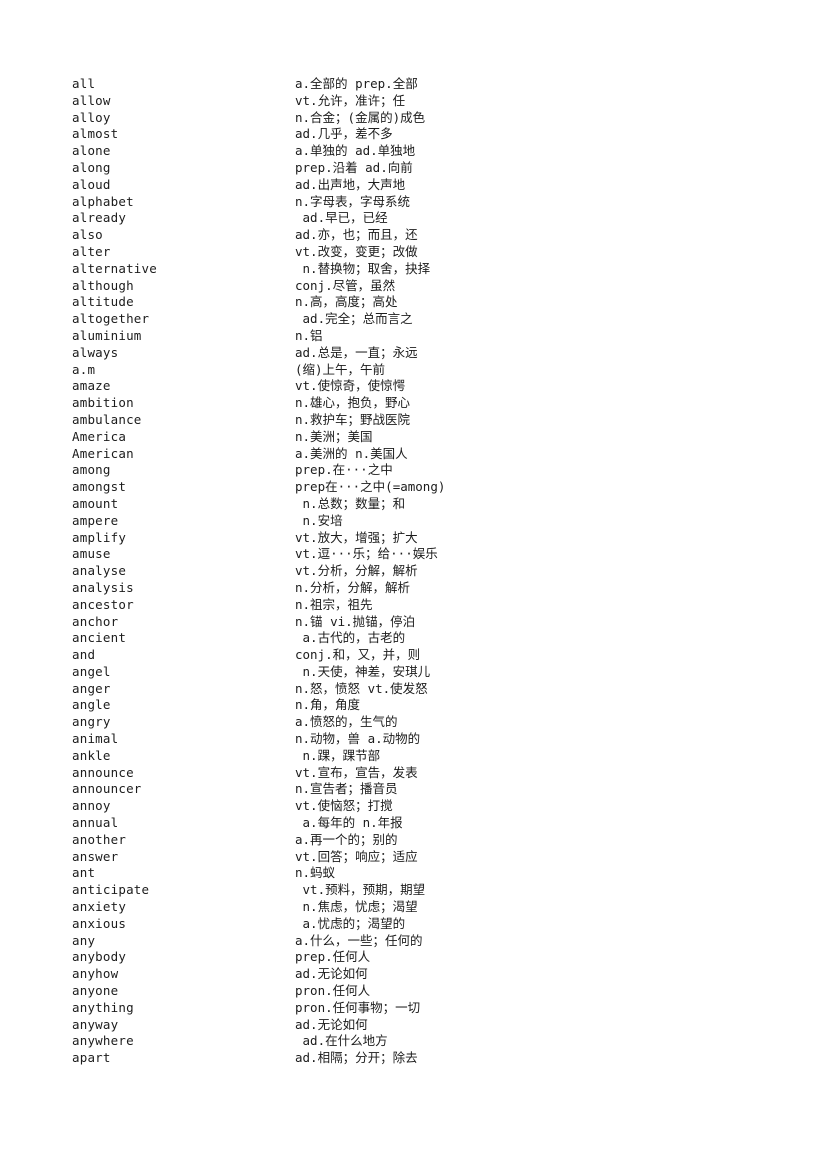 The image size is (827, 1170). I want to click on word-term: anyhow, so click(95, 974).